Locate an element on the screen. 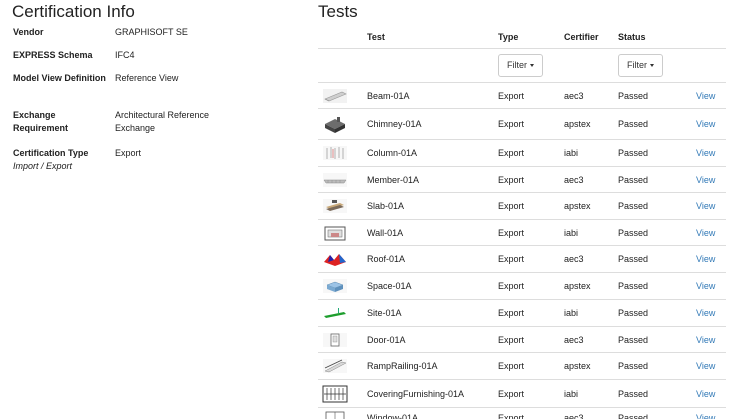 This screenshot has width=746, height=419. beam-thumbnail is located at coordinates (335, 96).